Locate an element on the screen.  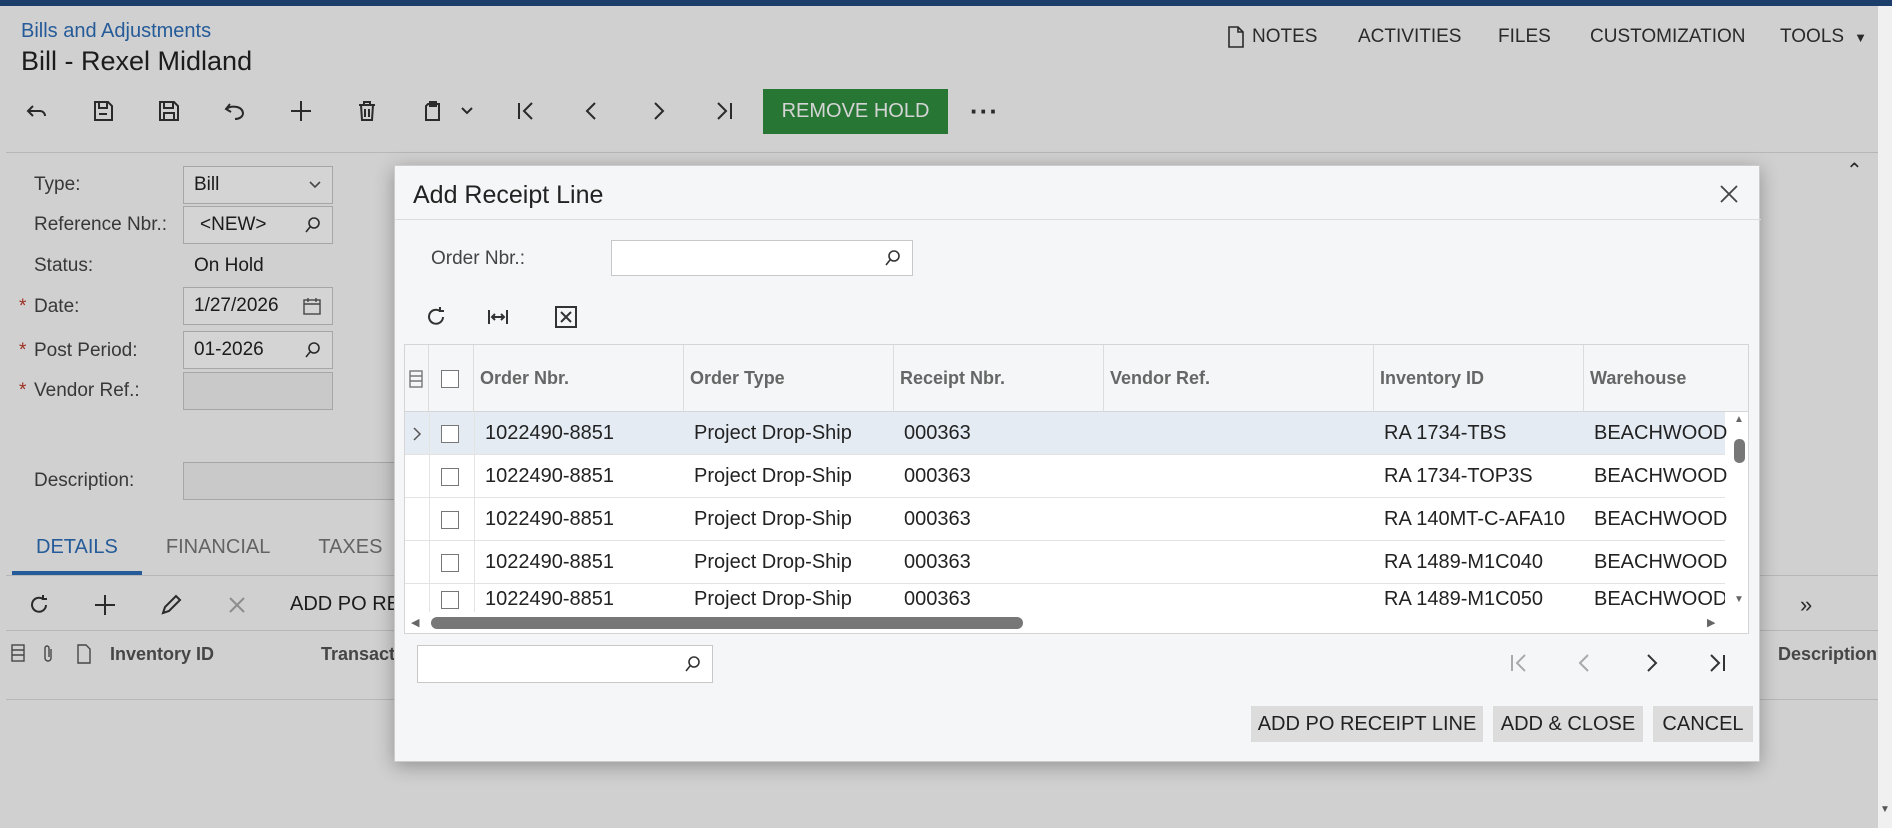
scroll-left-icon: ◀ is located at coordinates (415, 622).